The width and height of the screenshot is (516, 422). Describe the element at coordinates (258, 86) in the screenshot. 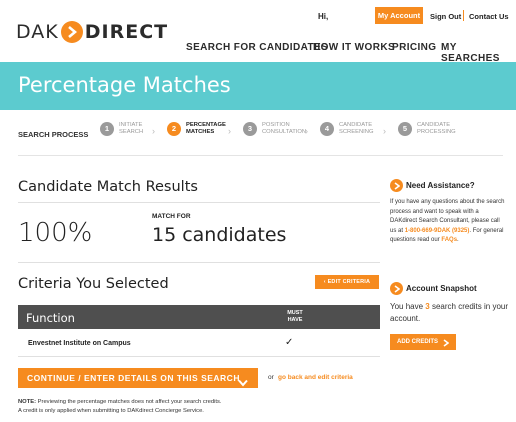

I see `page-banner: Percentage Matches` at that location.